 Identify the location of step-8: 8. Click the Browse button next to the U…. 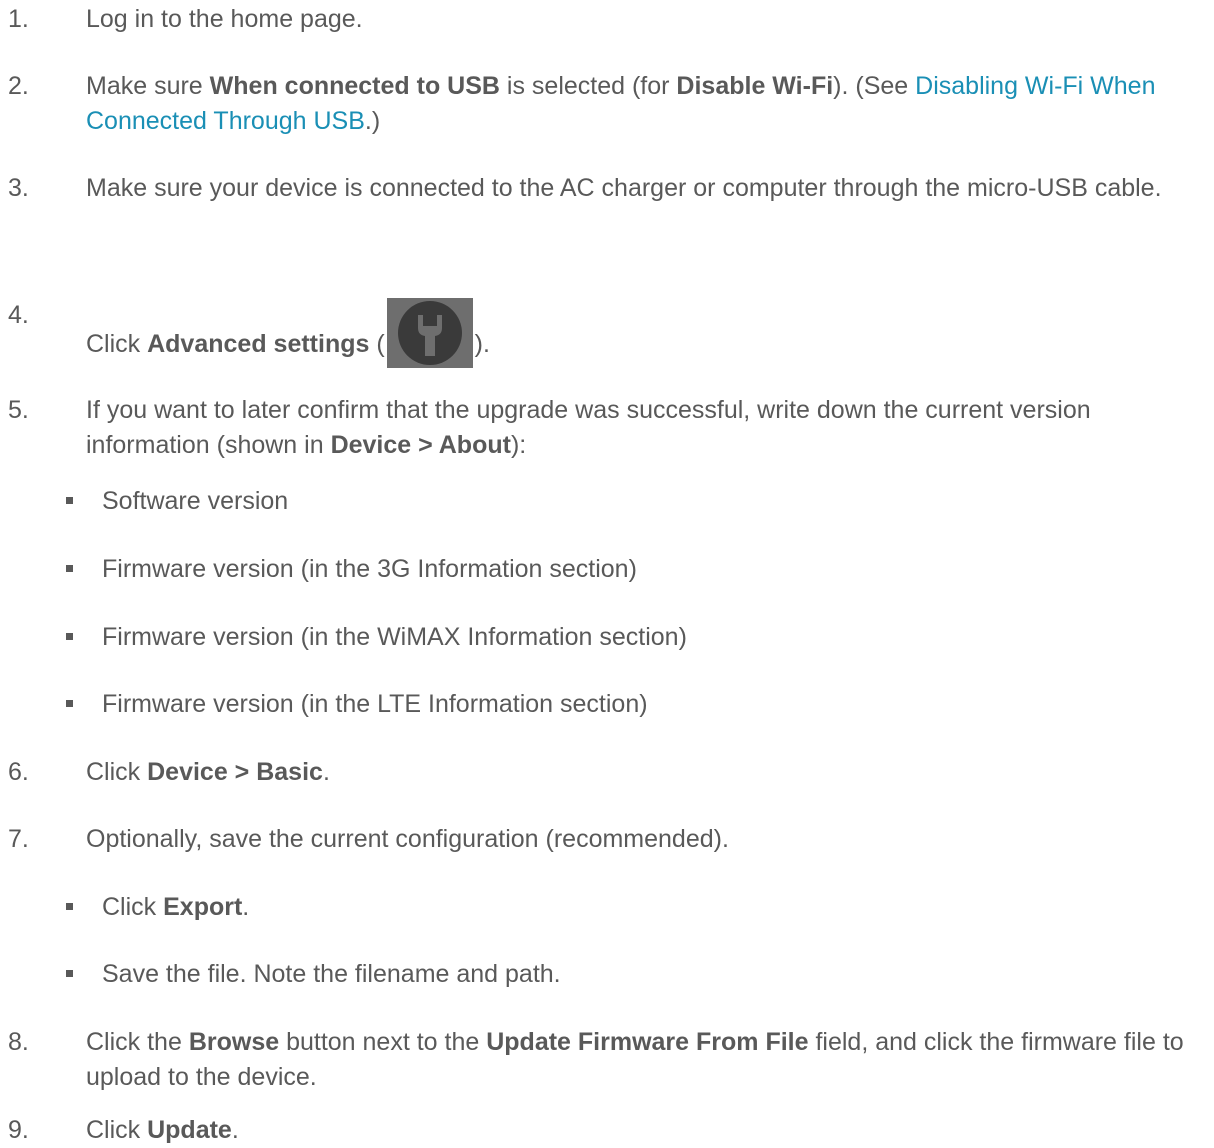
(607, 1060).